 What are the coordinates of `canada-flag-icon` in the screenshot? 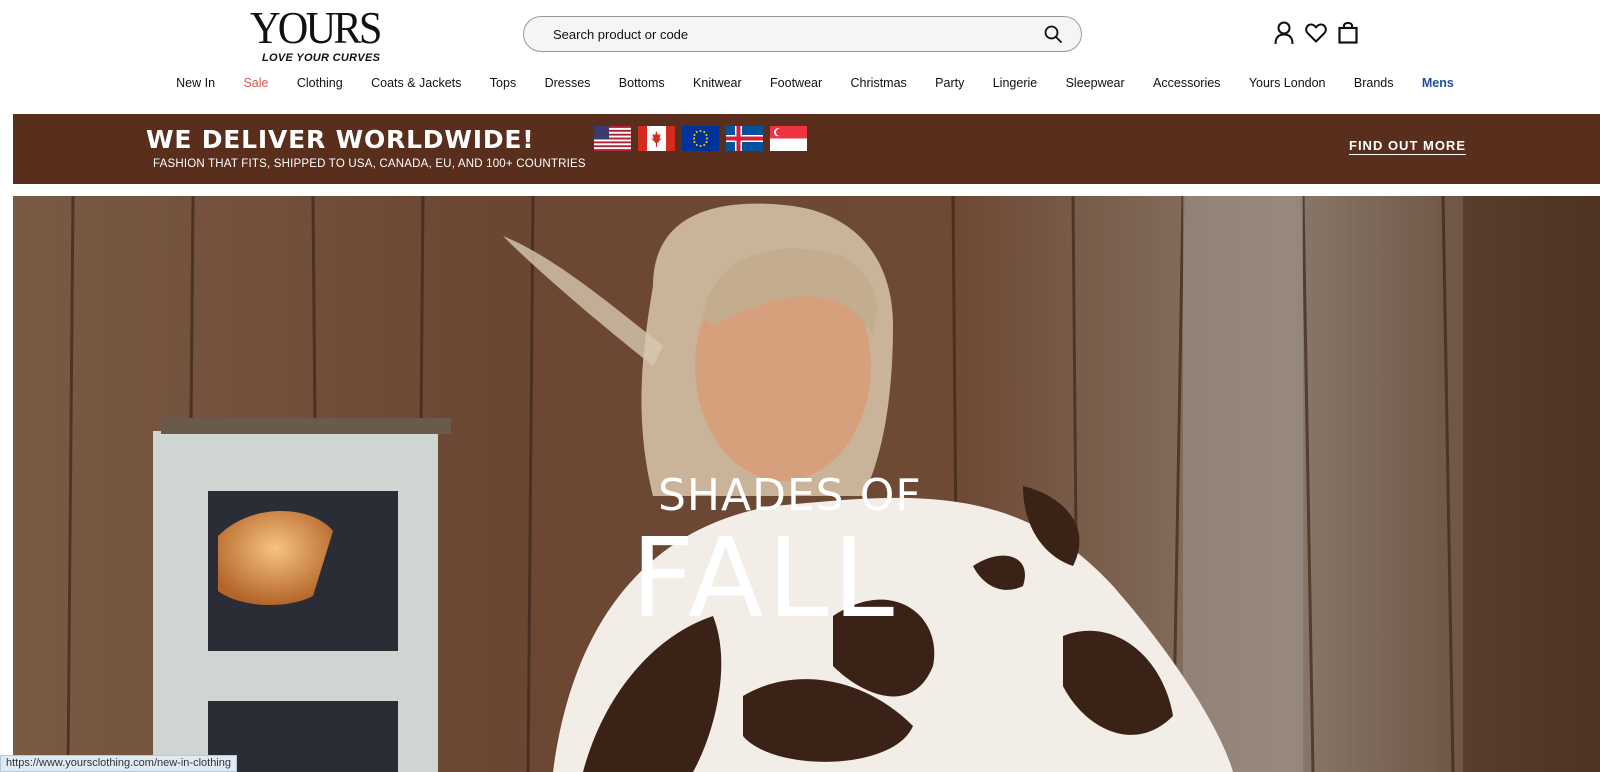 It's located at (656, 138).